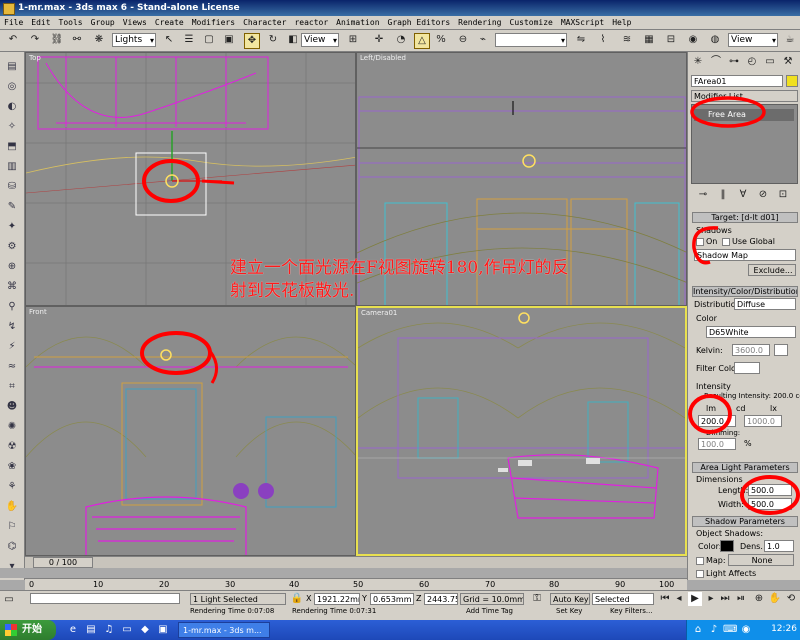 The height and width of the screenshot is (640, 800). I want to click on tab-spacewarps-icon: ⊕, so click(12, 267).